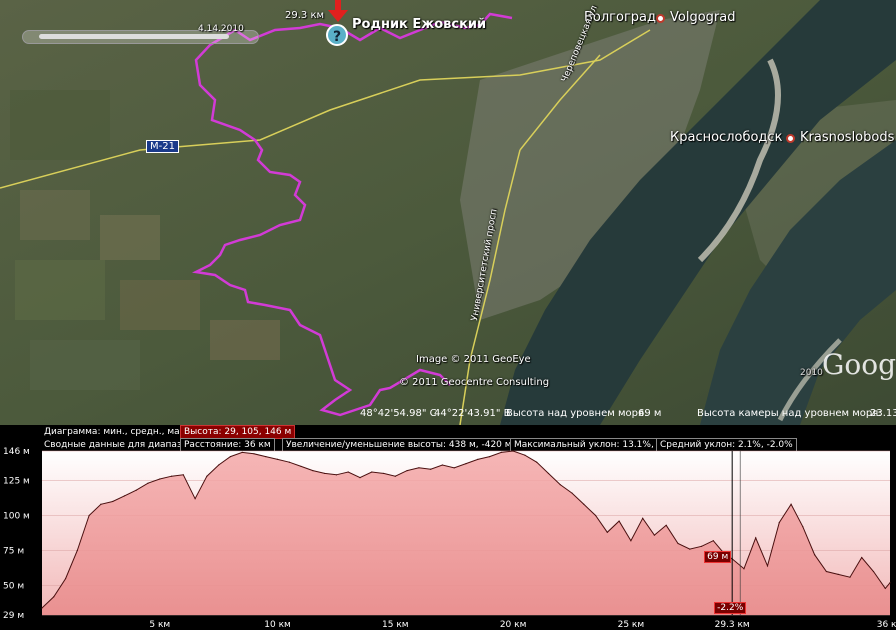  What do you see at coordinates (277, 625) in the screenshot?
I see `x-tick-label: 10 км` at bounding box center [277, 625].